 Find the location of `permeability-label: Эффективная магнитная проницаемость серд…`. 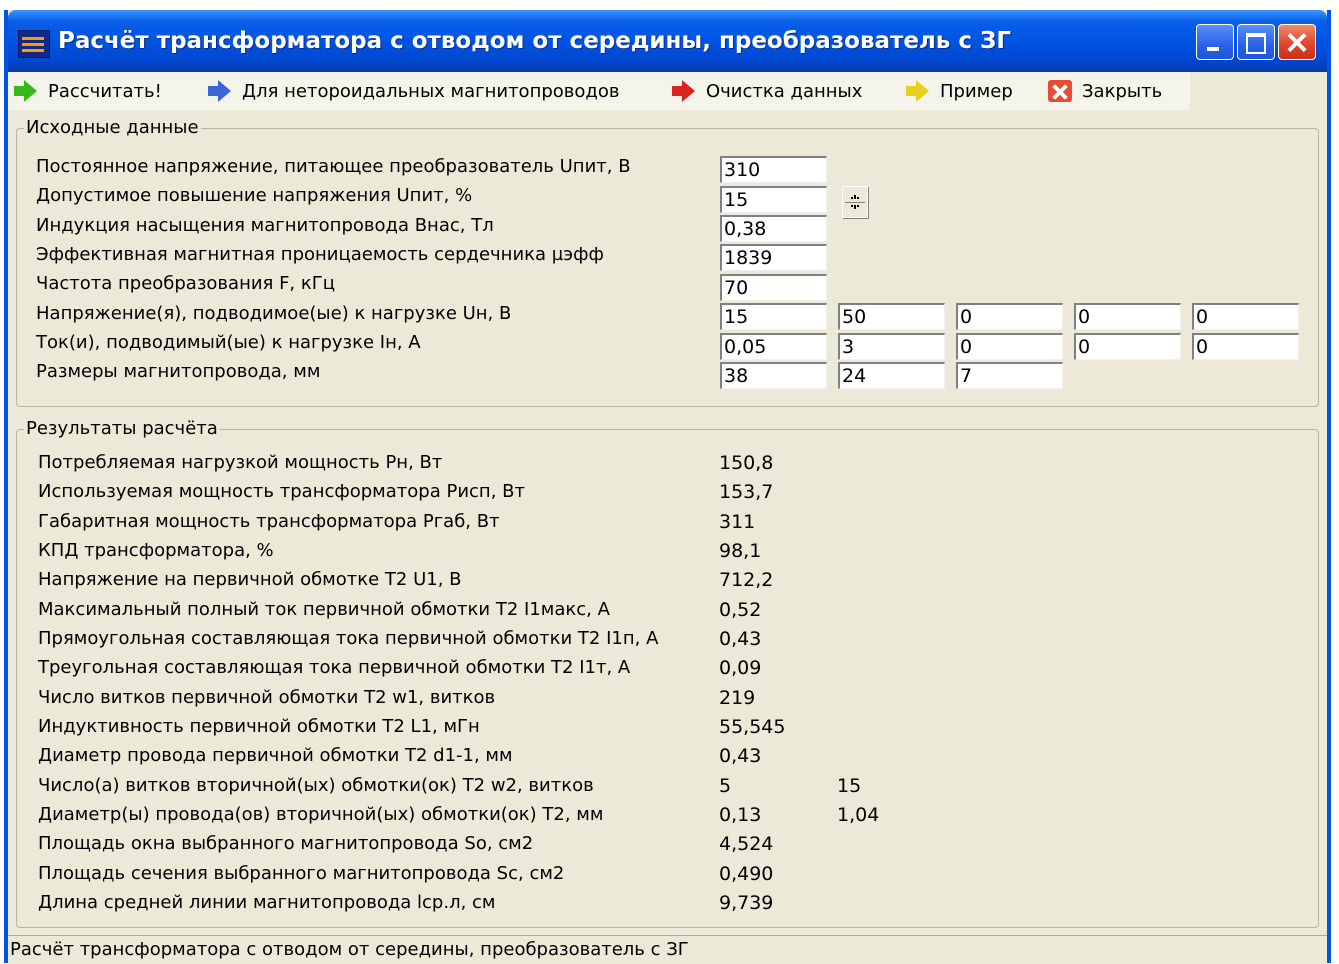

permeability-label: Эффективная магнитная проницаемость серд… is located at coordinates (320, 254).